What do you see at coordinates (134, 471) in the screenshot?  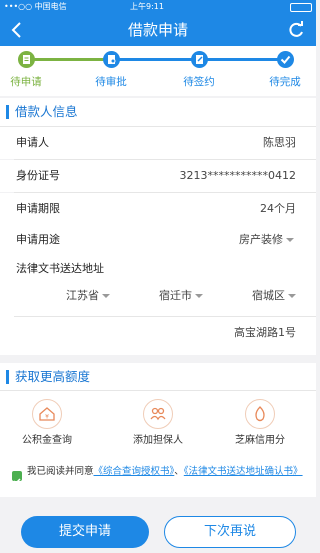 I see `query-authorization-link: 《综合查询授权书》` at bounding box center [134, 471].